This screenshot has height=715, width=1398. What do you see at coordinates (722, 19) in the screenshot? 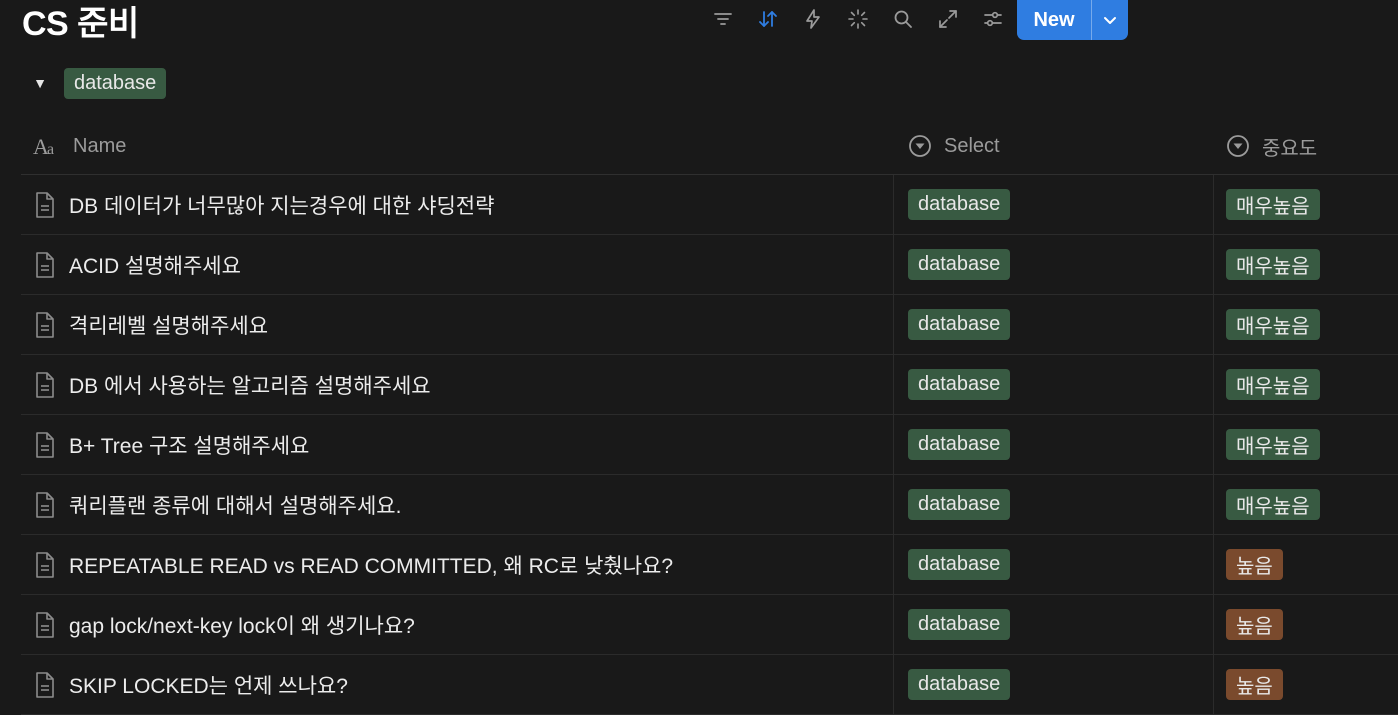
I see `filter-icon` at bounding box center [722, 19].